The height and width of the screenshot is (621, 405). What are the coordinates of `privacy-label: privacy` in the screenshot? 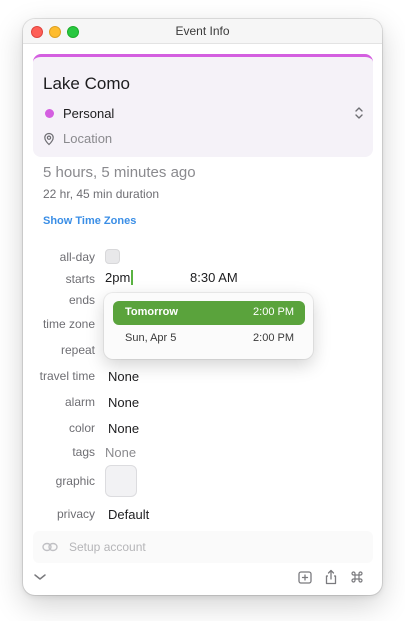 It's located at (75, 514).